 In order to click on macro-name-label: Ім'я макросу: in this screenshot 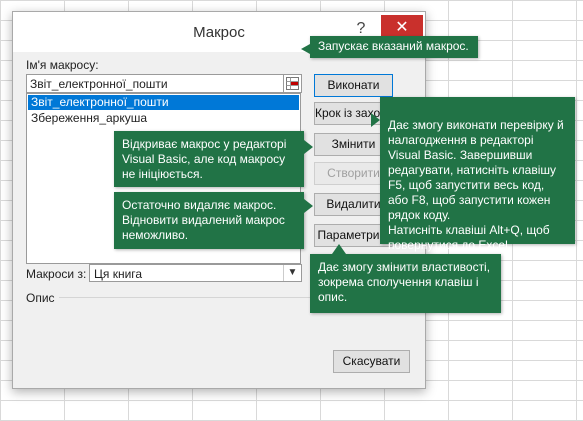, I will do `click(62, 65)`.